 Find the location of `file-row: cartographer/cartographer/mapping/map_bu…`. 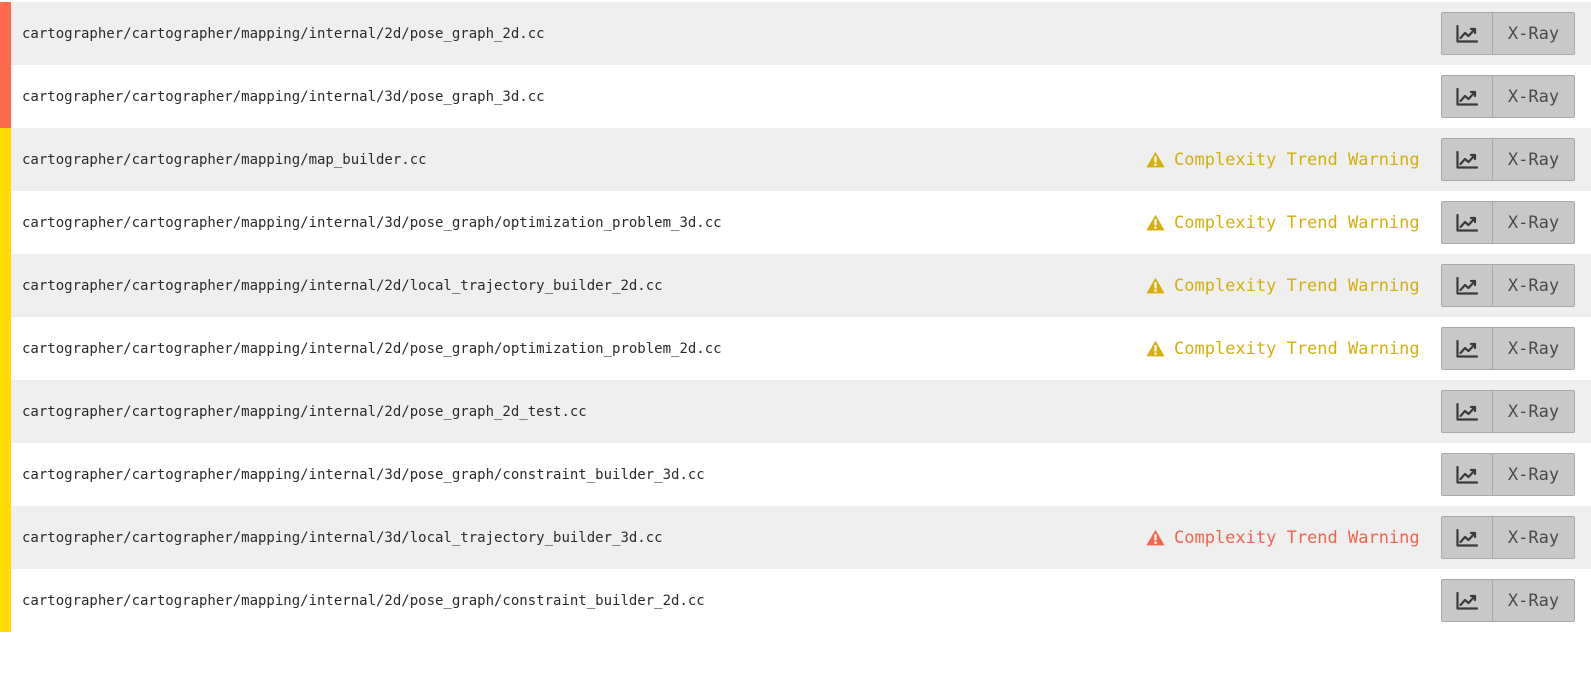

file-row: cartographer/cartographer/mapping/map_bu… is located at coordinates (795, 159).